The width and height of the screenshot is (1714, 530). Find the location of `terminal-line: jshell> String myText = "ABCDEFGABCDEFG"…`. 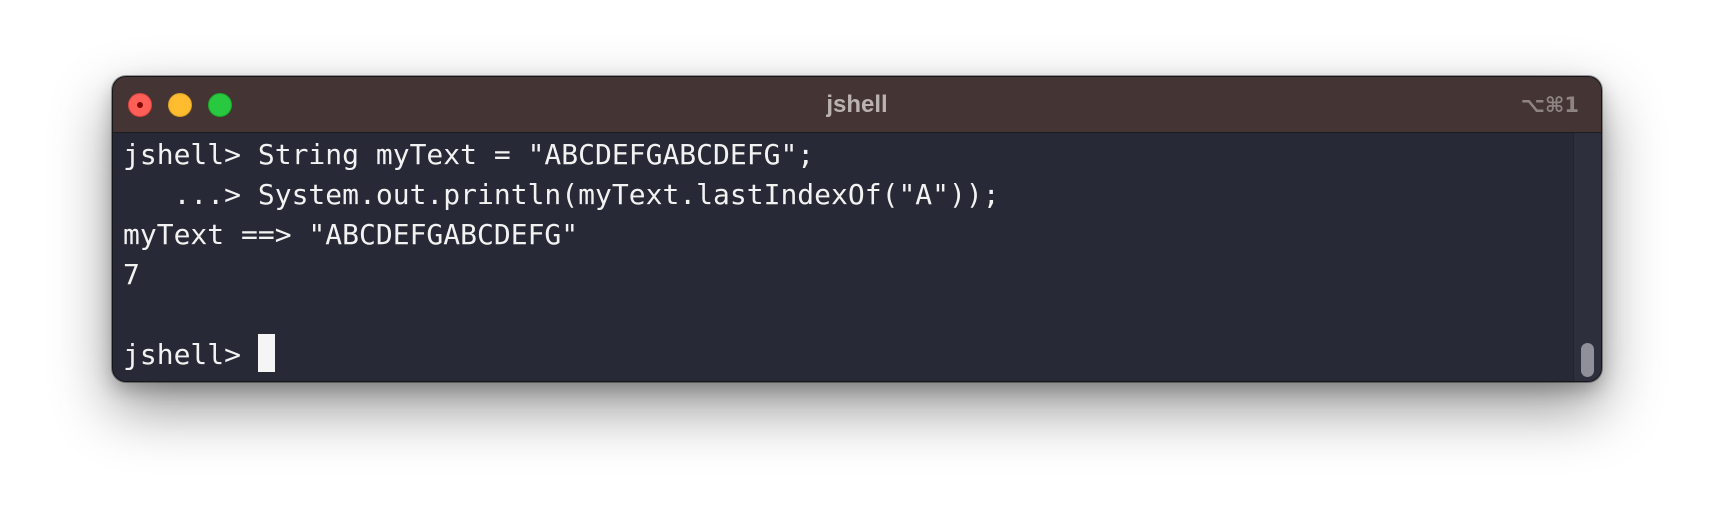

terminal-line: jshell> String myText = "ABCDEFGABCDEFG"… is located at coordinates (469, 154).